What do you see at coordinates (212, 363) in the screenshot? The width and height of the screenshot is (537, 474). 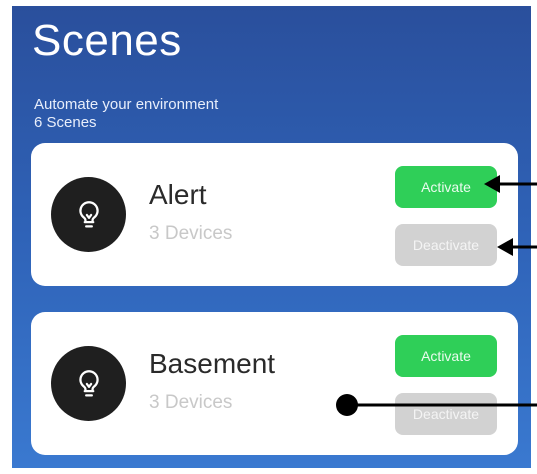 I see `scene-name: Basement` at bounding box center [212, 363].